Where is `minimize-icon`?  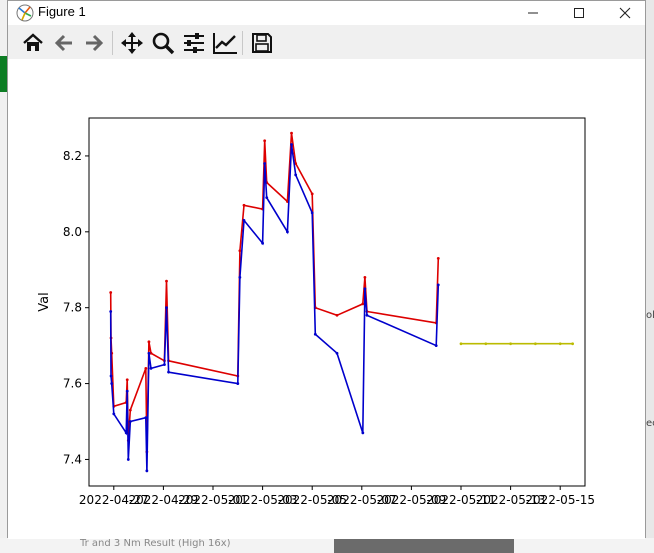 minimize-icon is located at coordinates (533, 13).